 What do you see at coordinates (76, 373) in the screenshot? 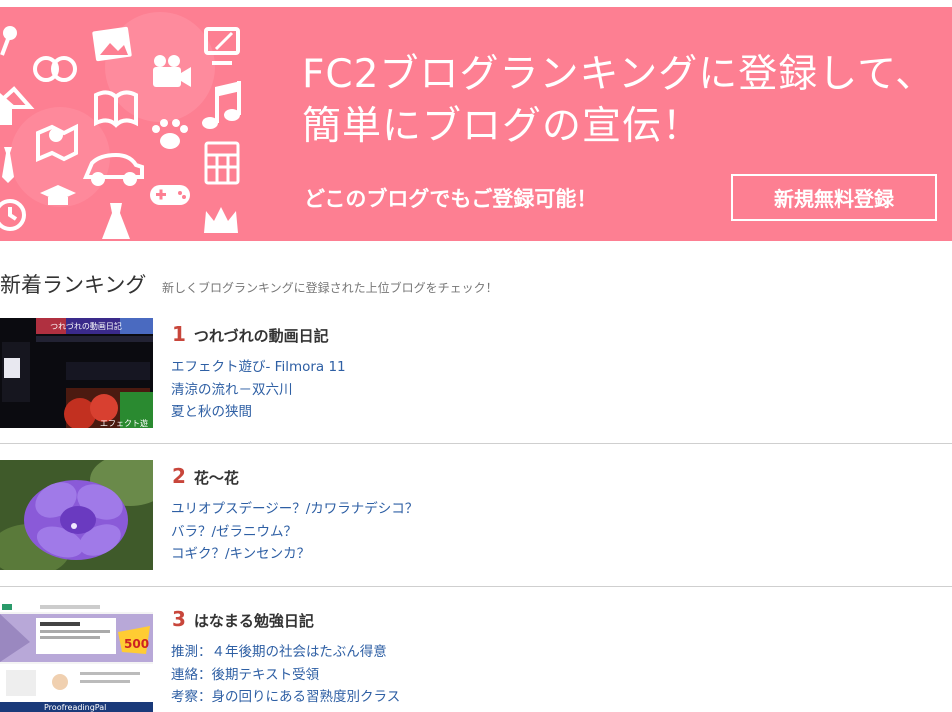
I see `blog-thumbnail-1: つれづれの動画日記 エフェクト遊` at bounding box center [76, 373].